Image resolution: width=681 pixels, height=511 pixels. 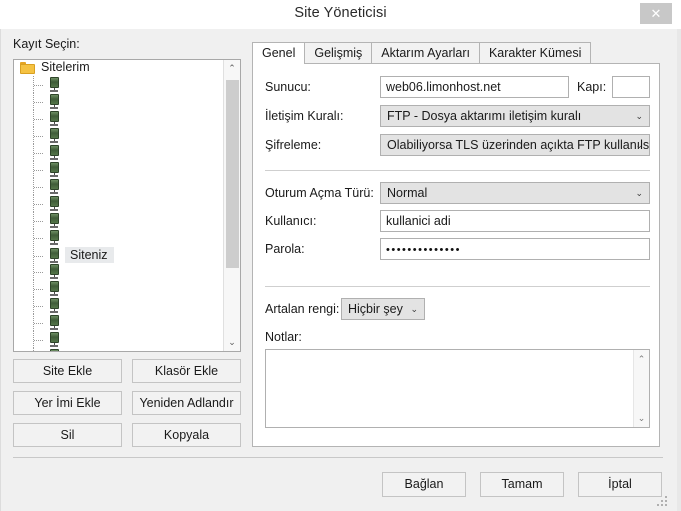 I want to click on close-icon: ✕, so click(x=656, y=13).